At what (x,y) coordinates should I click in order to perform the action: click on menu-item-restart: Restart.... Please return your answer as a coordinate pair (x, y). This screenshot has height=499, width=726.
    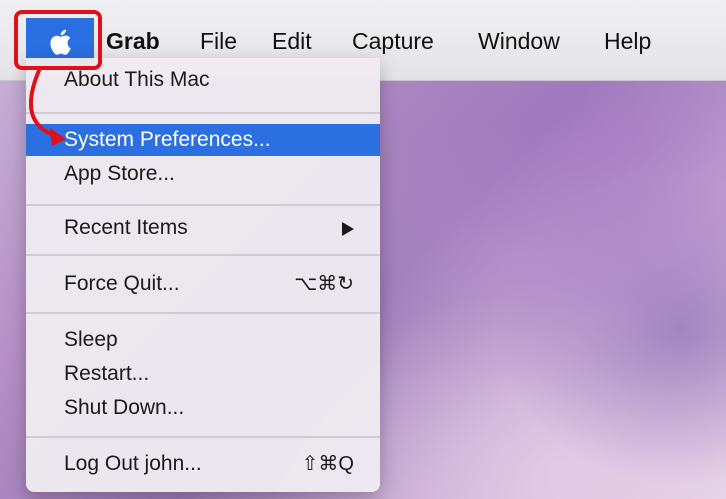
    Looking at the image, I should click on (203, 374).